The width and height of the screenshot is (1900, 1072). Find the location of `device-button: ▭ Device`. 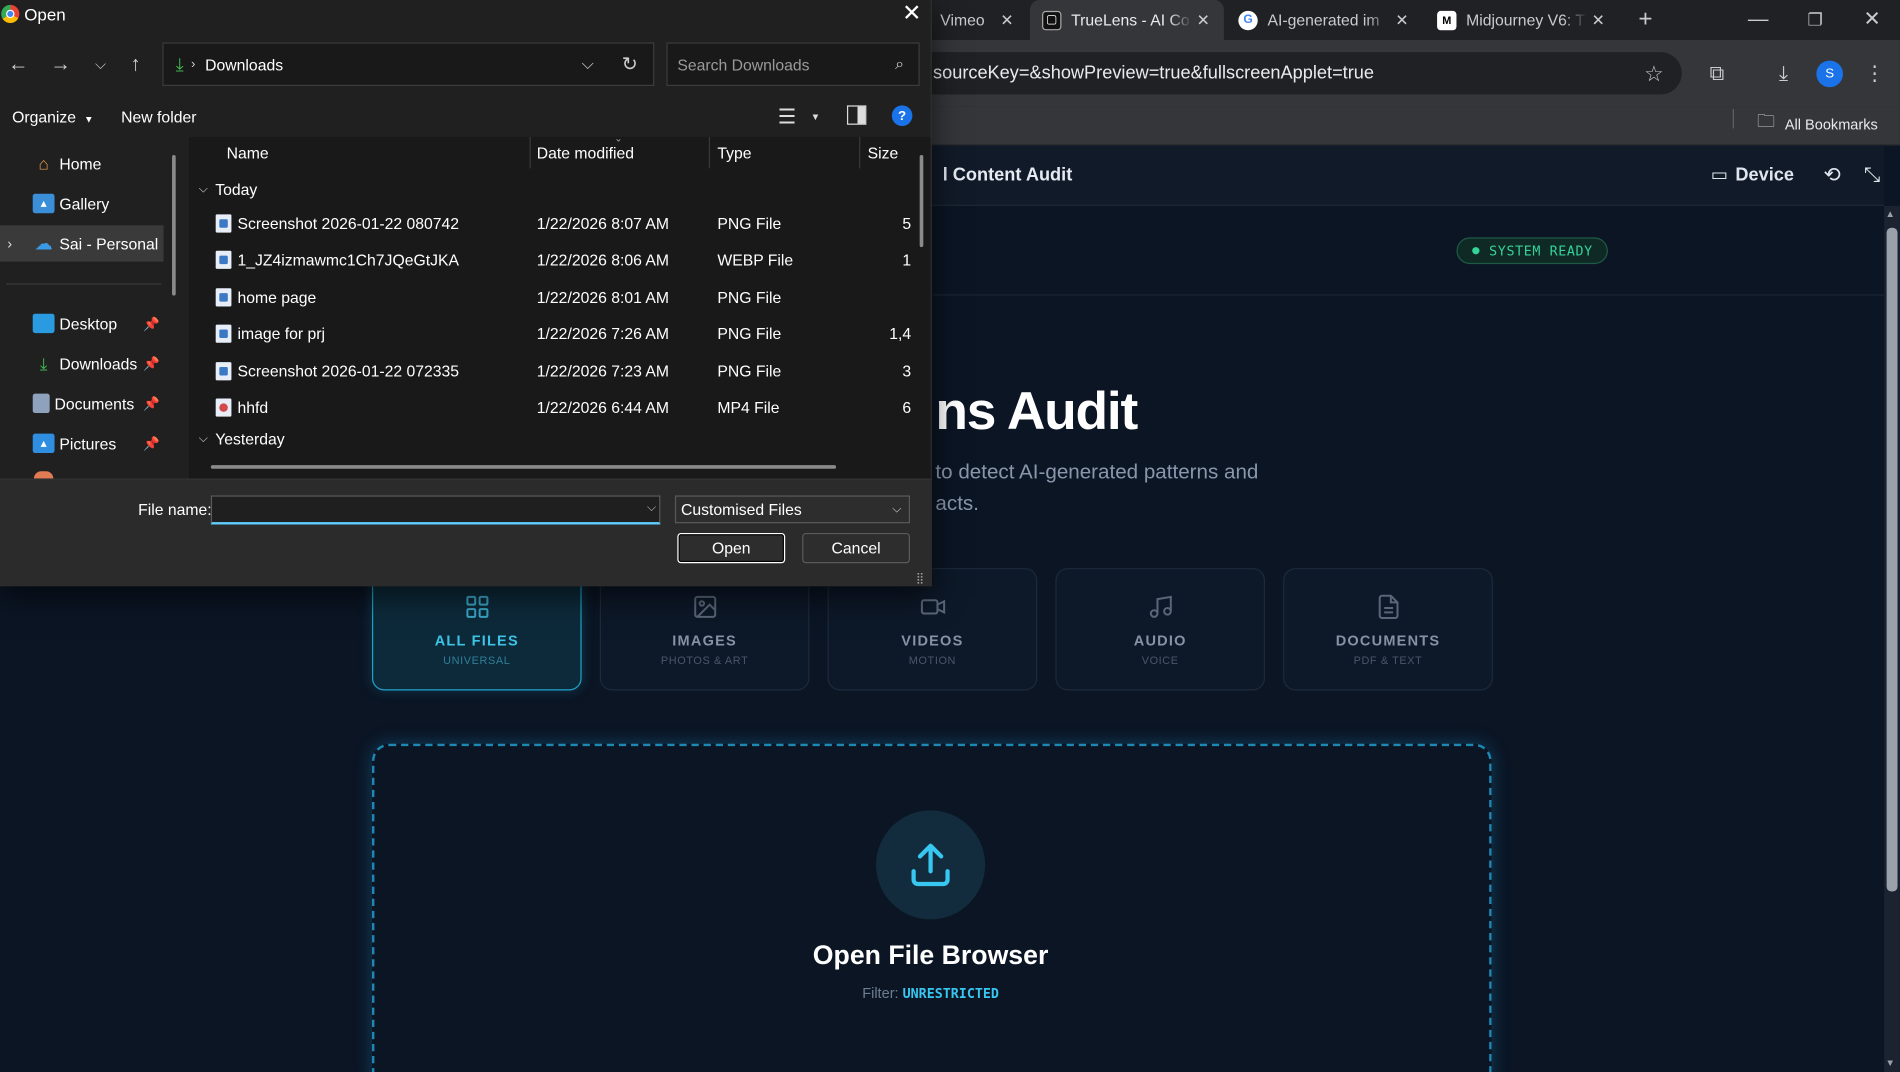

device-button: ▭ Device is located at coordinates (1752, 175).